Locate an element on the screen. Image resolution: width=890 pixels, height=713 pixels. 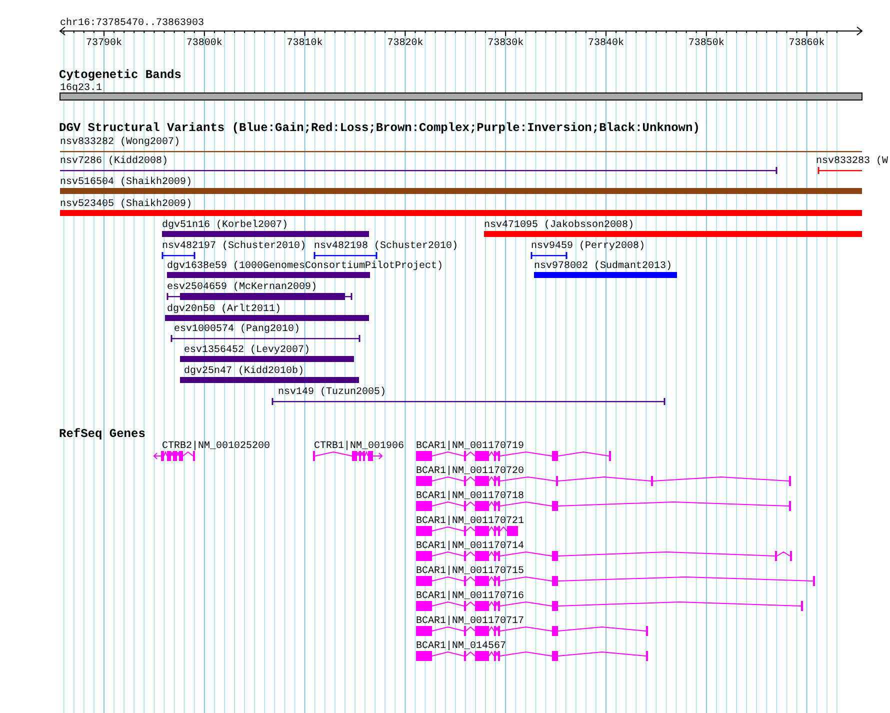
tick-label: 73820k is located at coordinates (405, 43).